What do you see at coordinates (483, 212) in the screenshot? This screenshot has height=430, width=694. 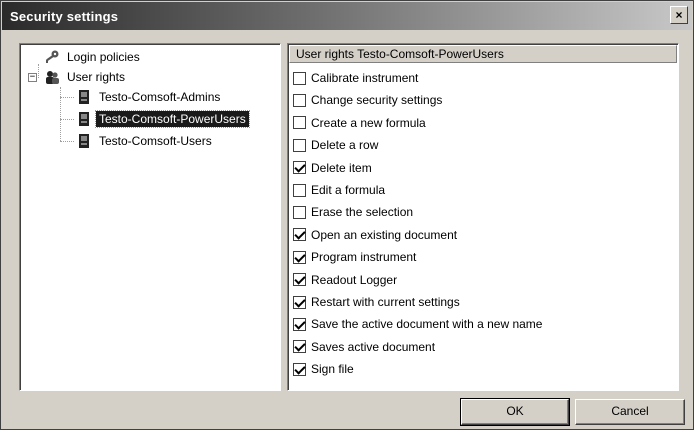 I see `right-row: Erase the selection` at bounding box center [483, 212].